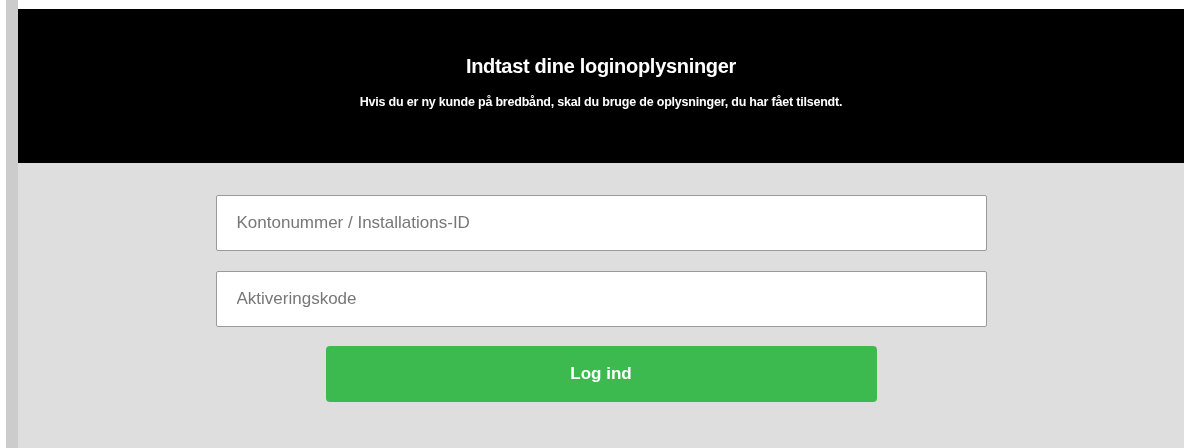 This screenshot has width=1184, height=448. I want to click on login-title: Indtast dine loginoplysninger, so click(601, 66).